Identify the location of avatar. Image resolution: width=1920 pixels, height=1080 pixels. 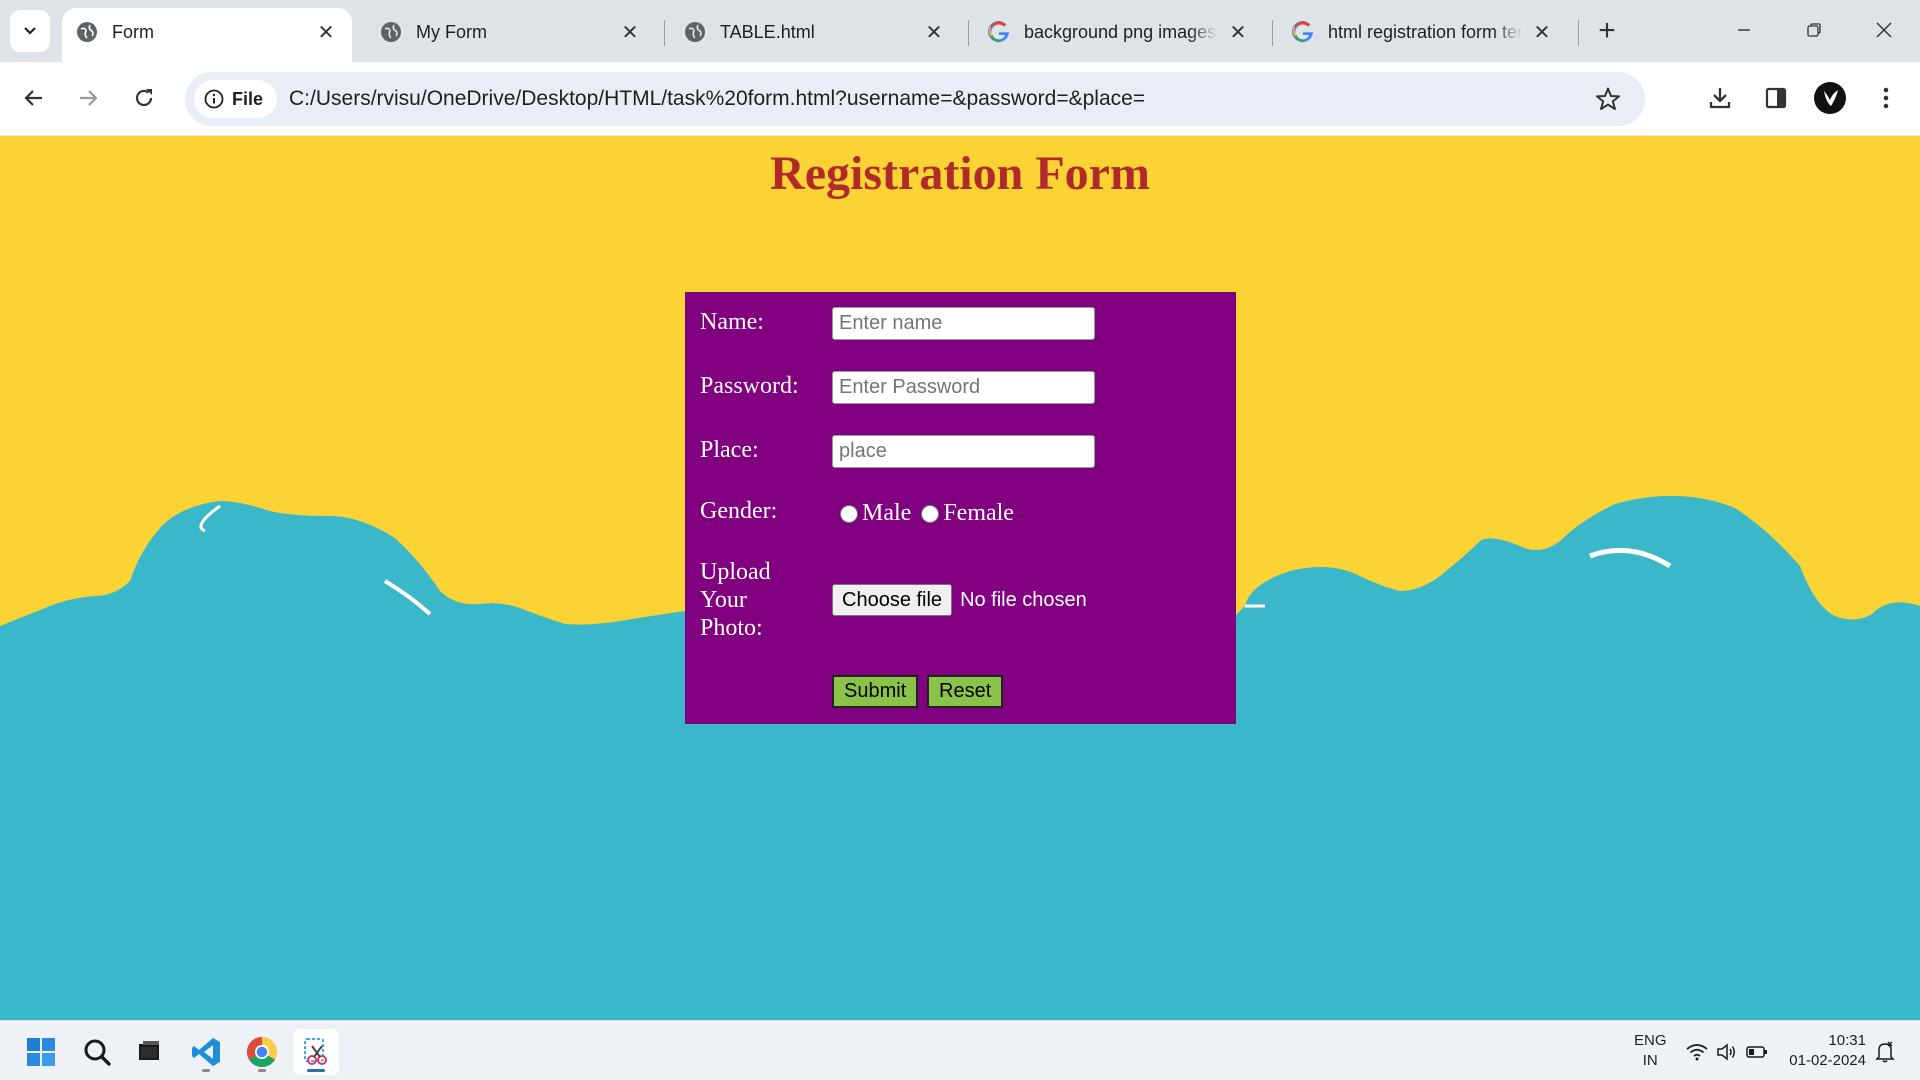
(1830, 98).